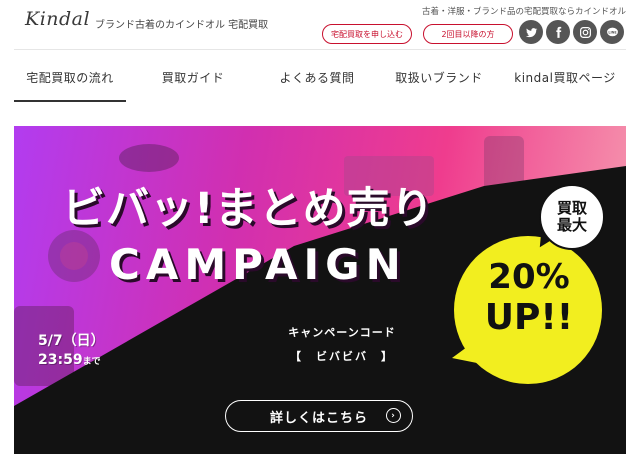 This screenshot has height=454, width=640. What do you see at coordinates (565, 78) in the screenshot?
I see `nav-item-kindal-page: kindal買取ページ` at bounding box center [565, 78].